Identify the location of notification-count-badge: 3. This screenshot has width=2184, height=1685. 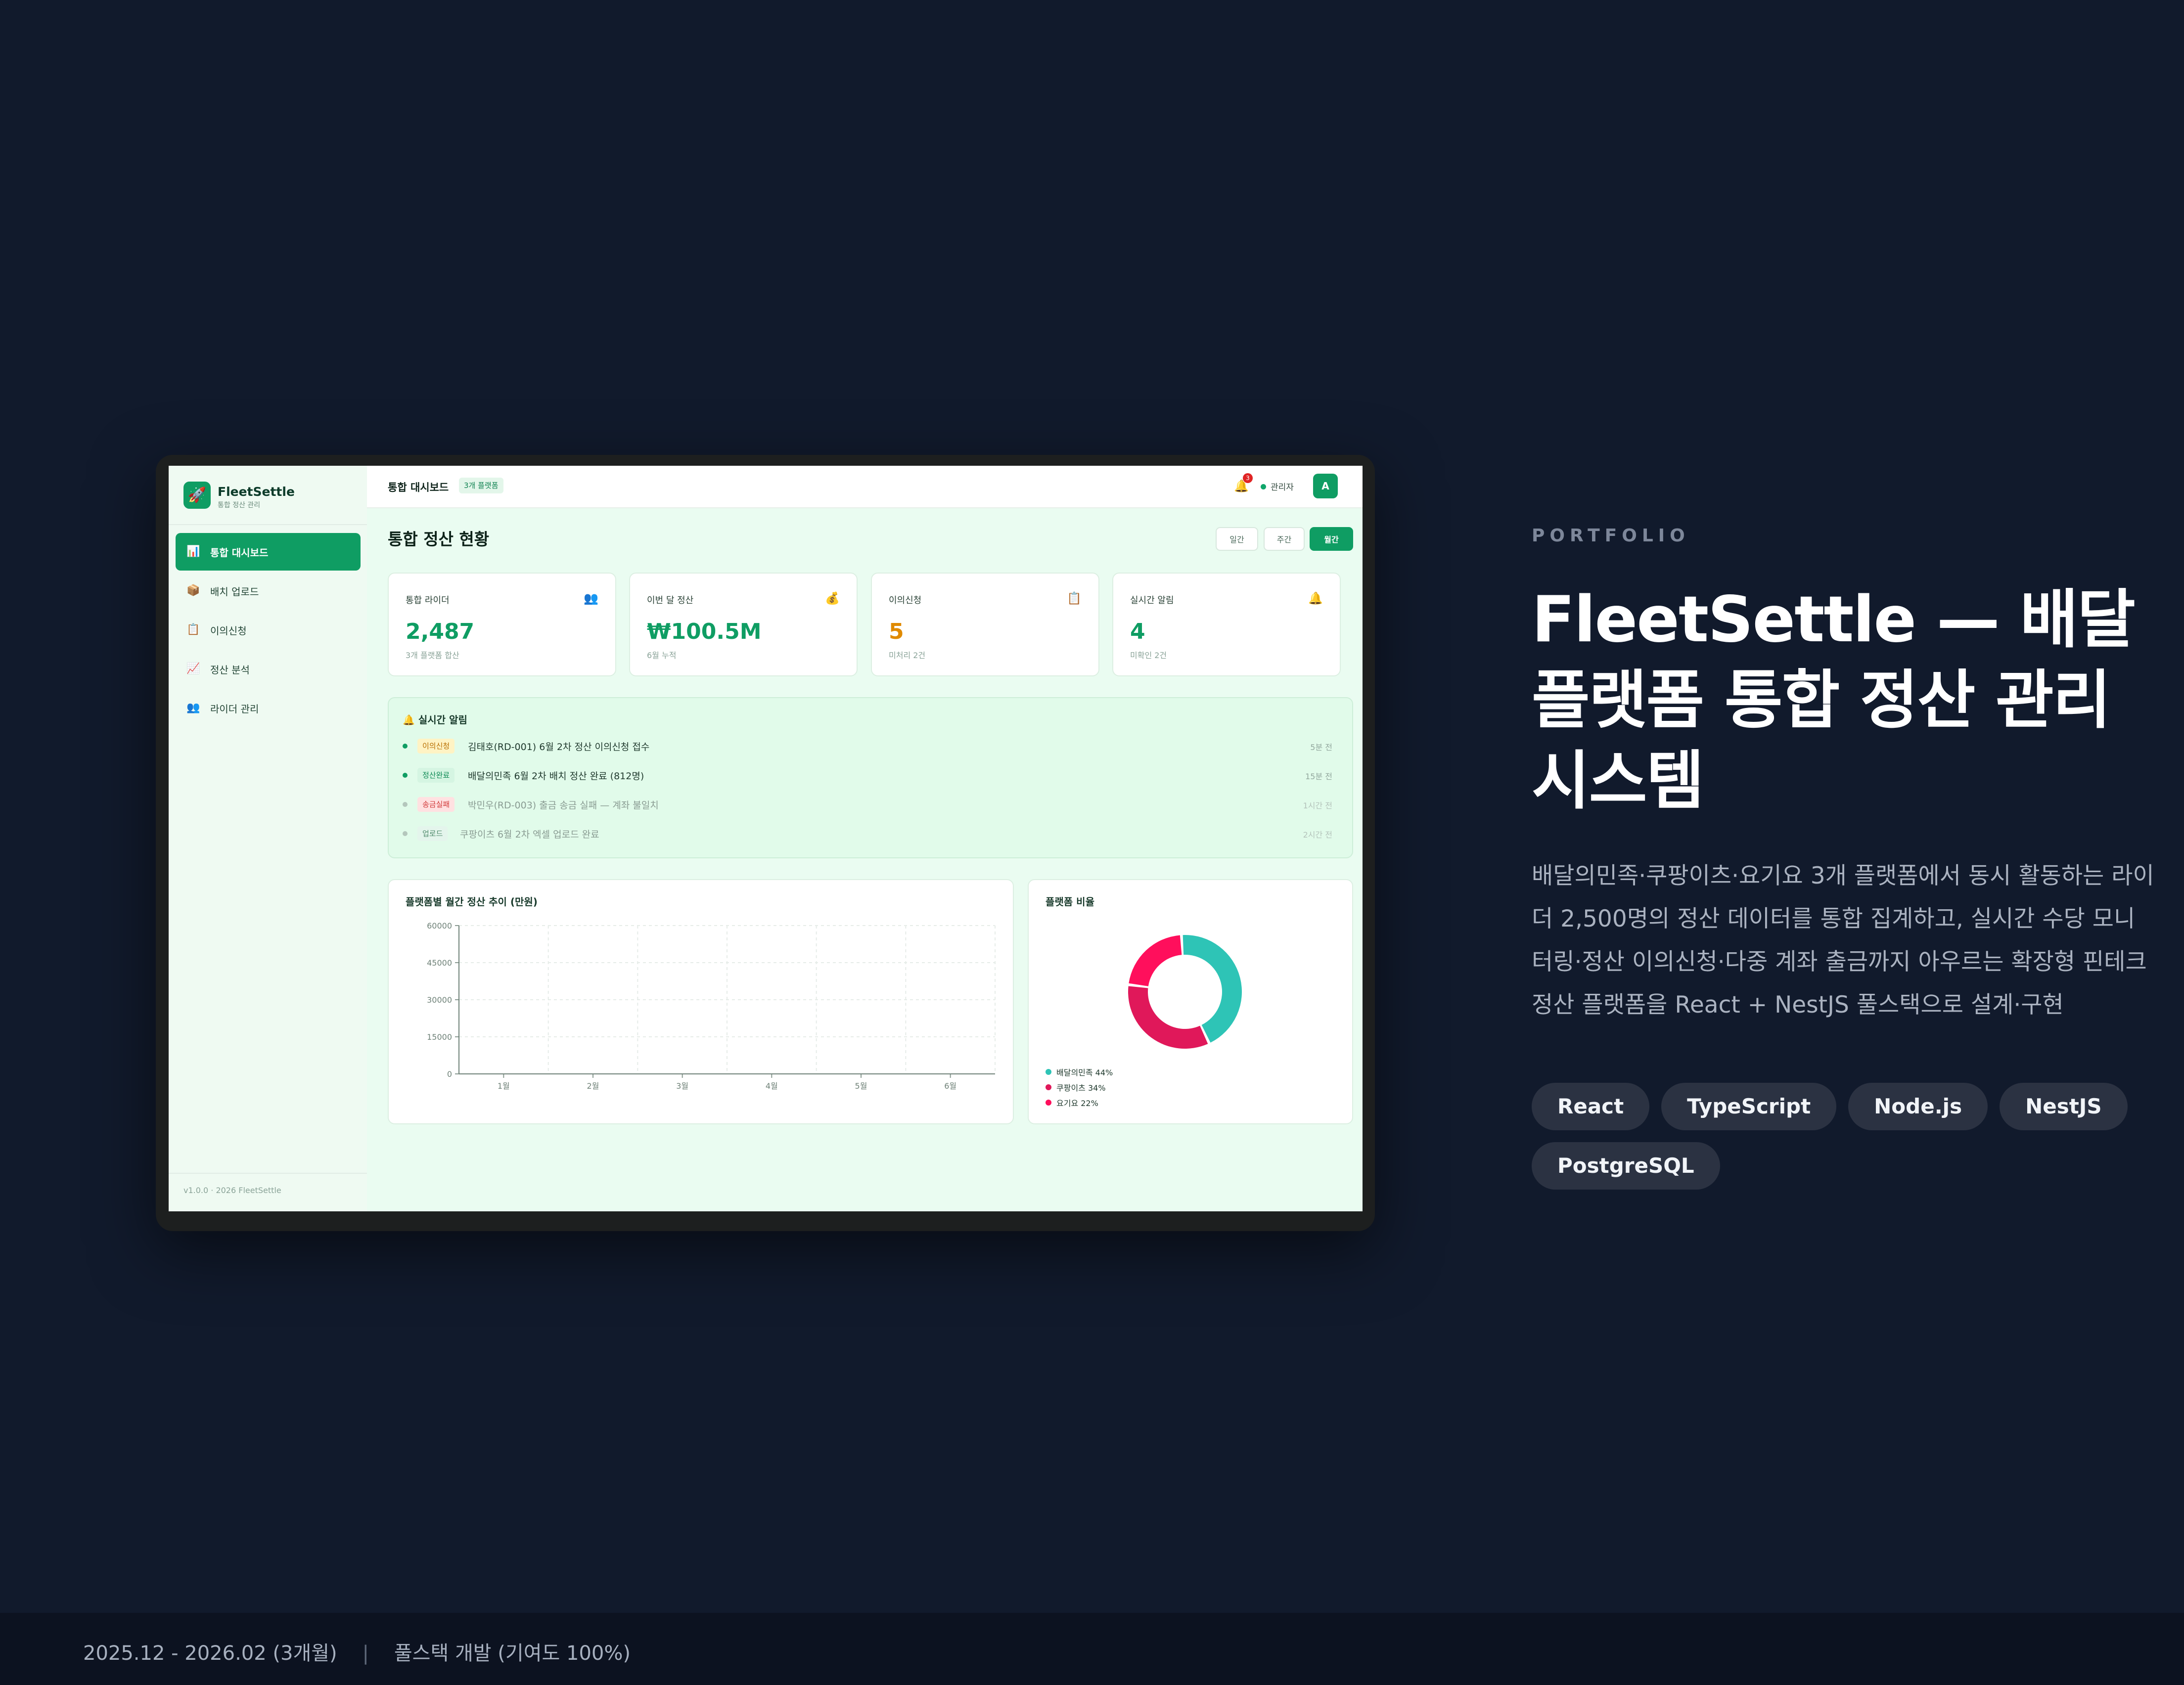
(1248, 478).